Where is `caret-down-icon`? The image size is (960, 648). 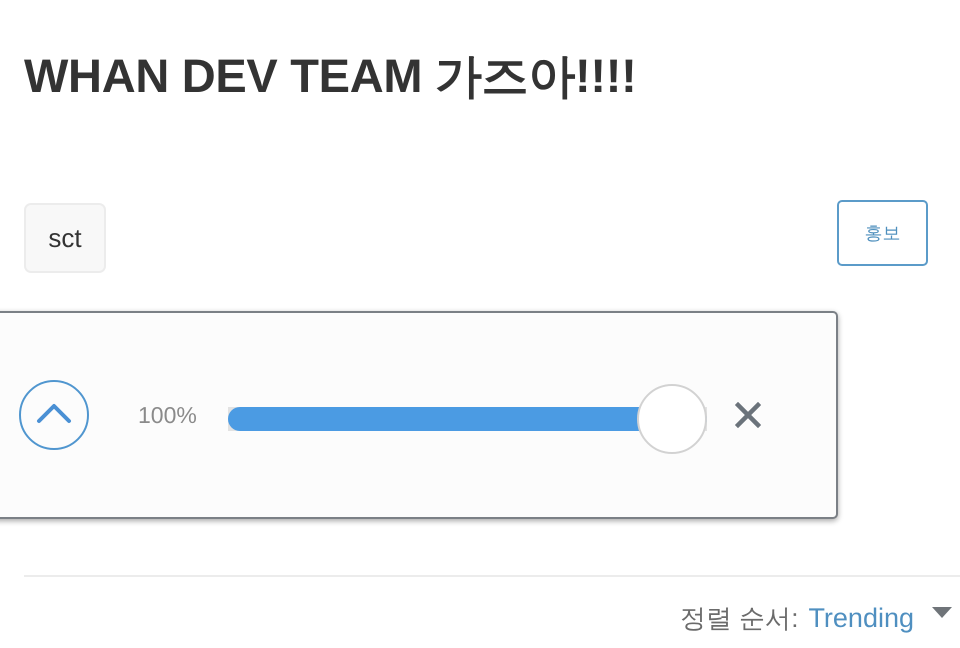 caret-down-icon is located at coordinates (942, 612).